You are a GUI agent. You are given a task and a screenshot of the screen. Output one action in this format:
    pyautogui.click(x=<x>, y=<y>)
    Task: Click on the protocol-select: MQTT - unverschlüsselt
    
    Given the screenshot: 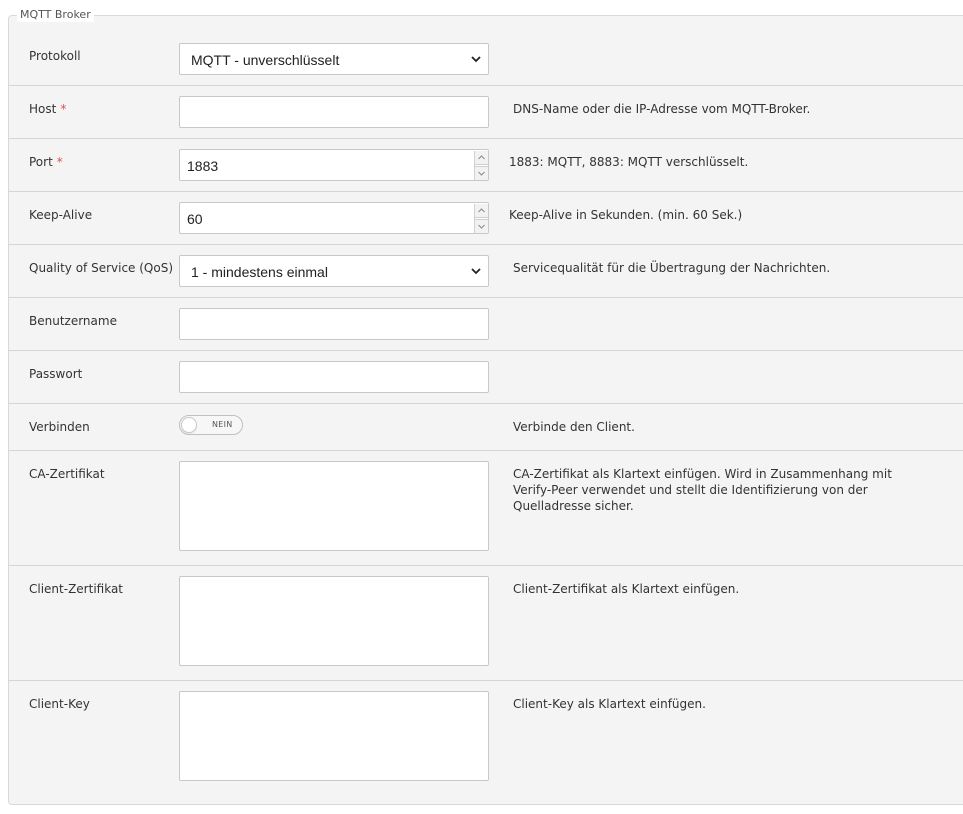 What is the action you would take?
    pyautogui.click(x=334, y=59)
    